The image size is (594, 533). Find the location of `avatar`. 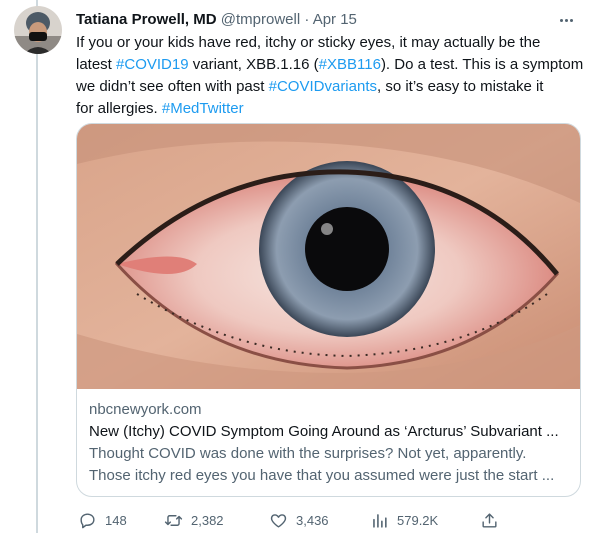

avatar is located at coordinates (38, 30).